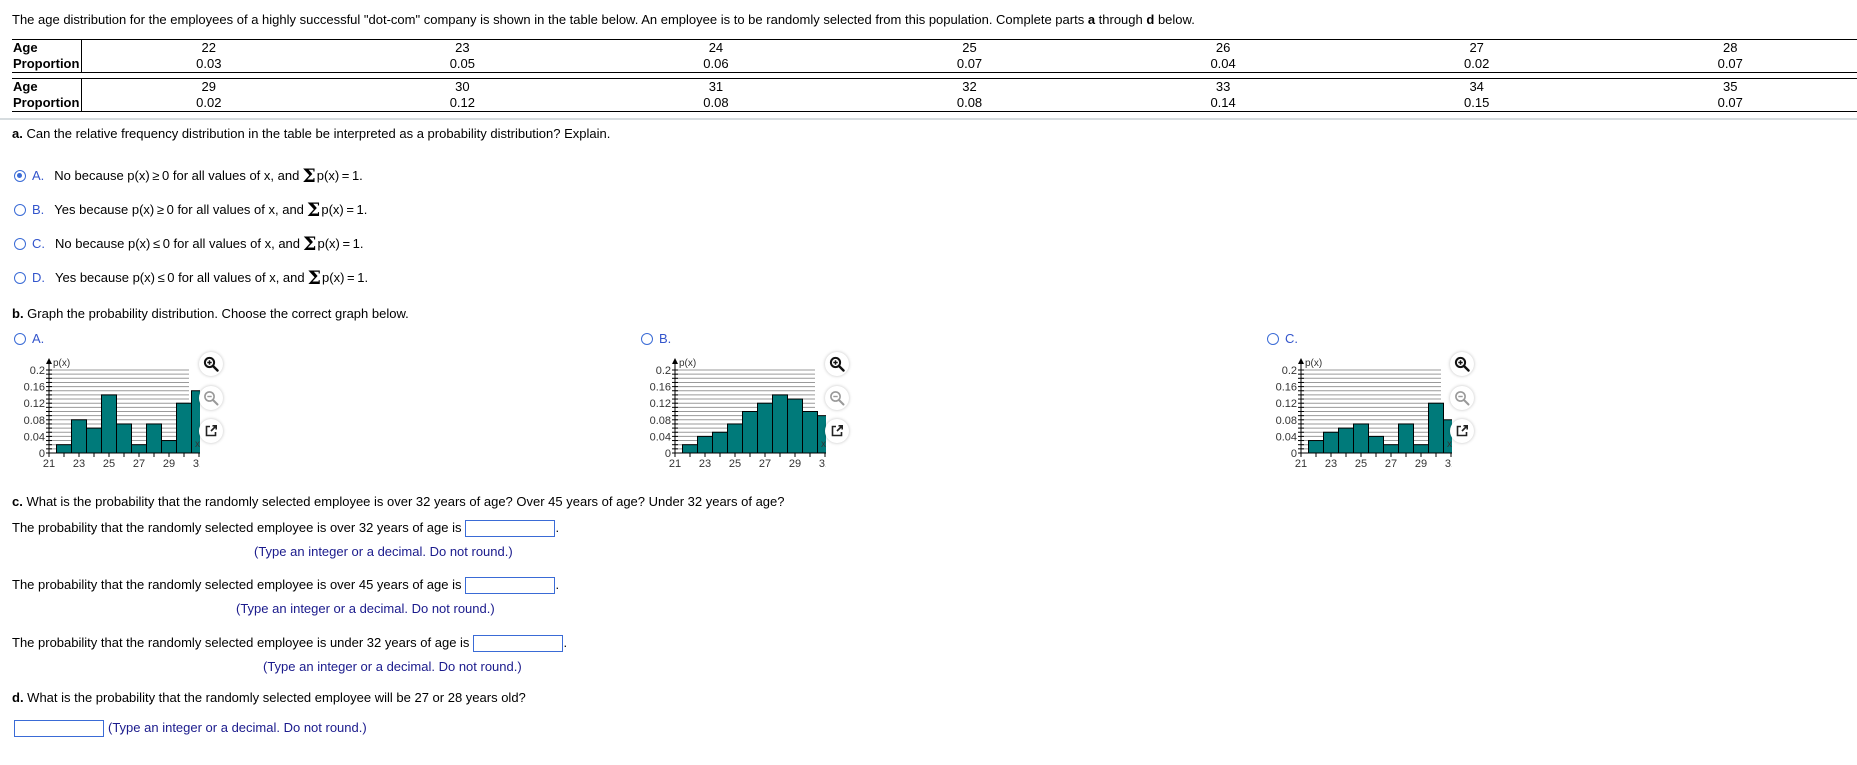 This screenshot has height=765, width=1857. Describe the element at coordinates (1476, 86) in the screenshot. I see `age-cell: 34` at that location.